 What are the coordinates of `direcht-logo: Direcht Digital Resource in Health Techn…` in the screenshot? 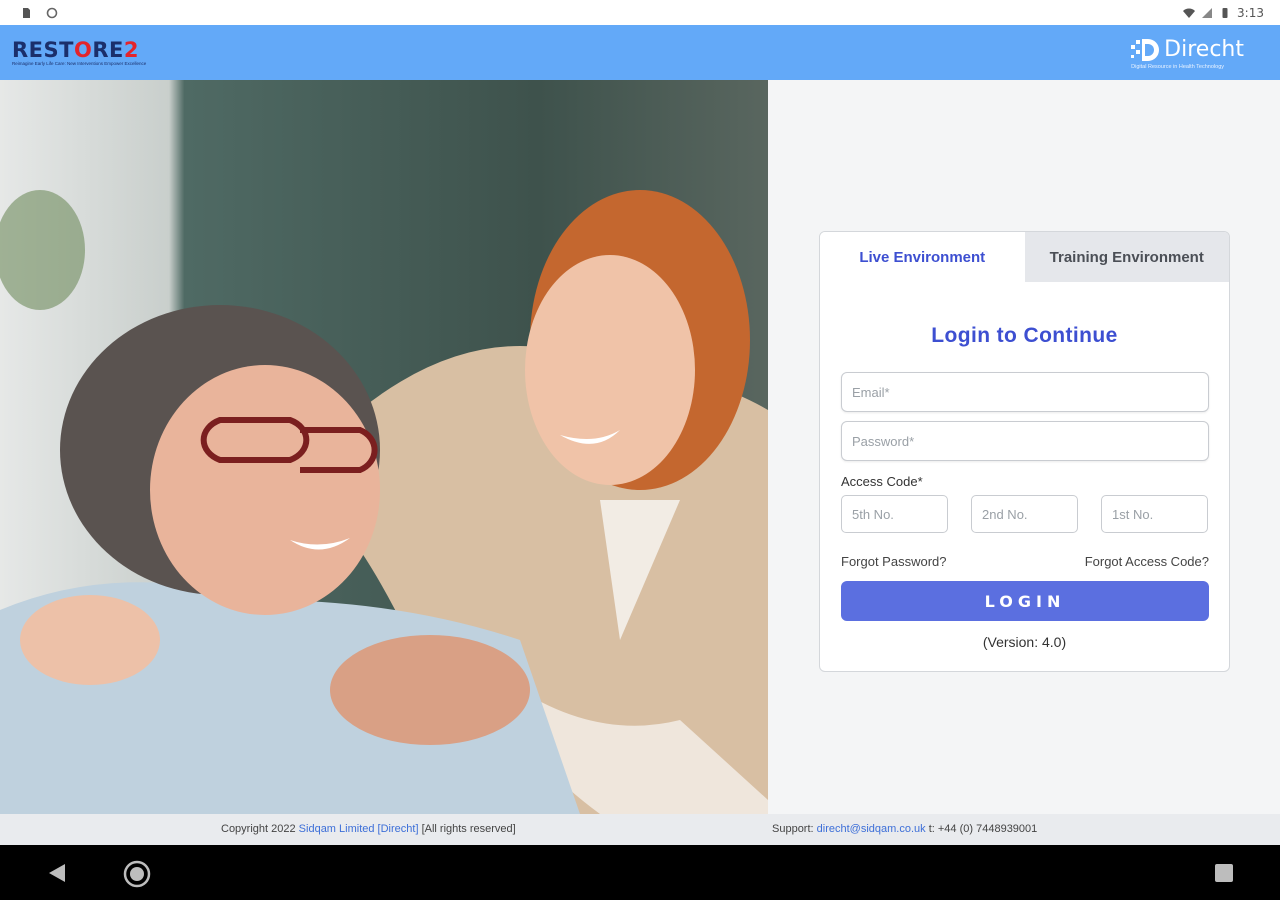 It's located at (1186, 53).